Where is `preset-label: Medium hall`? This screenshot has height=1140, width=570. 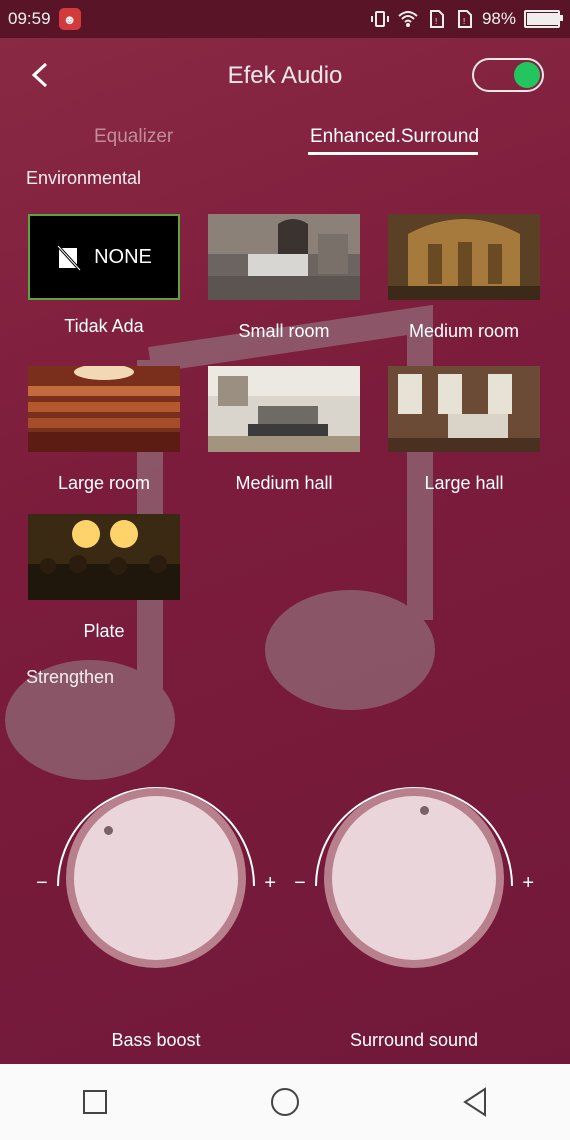 preset-label: Medium hall is located at coordinates (284, 483).